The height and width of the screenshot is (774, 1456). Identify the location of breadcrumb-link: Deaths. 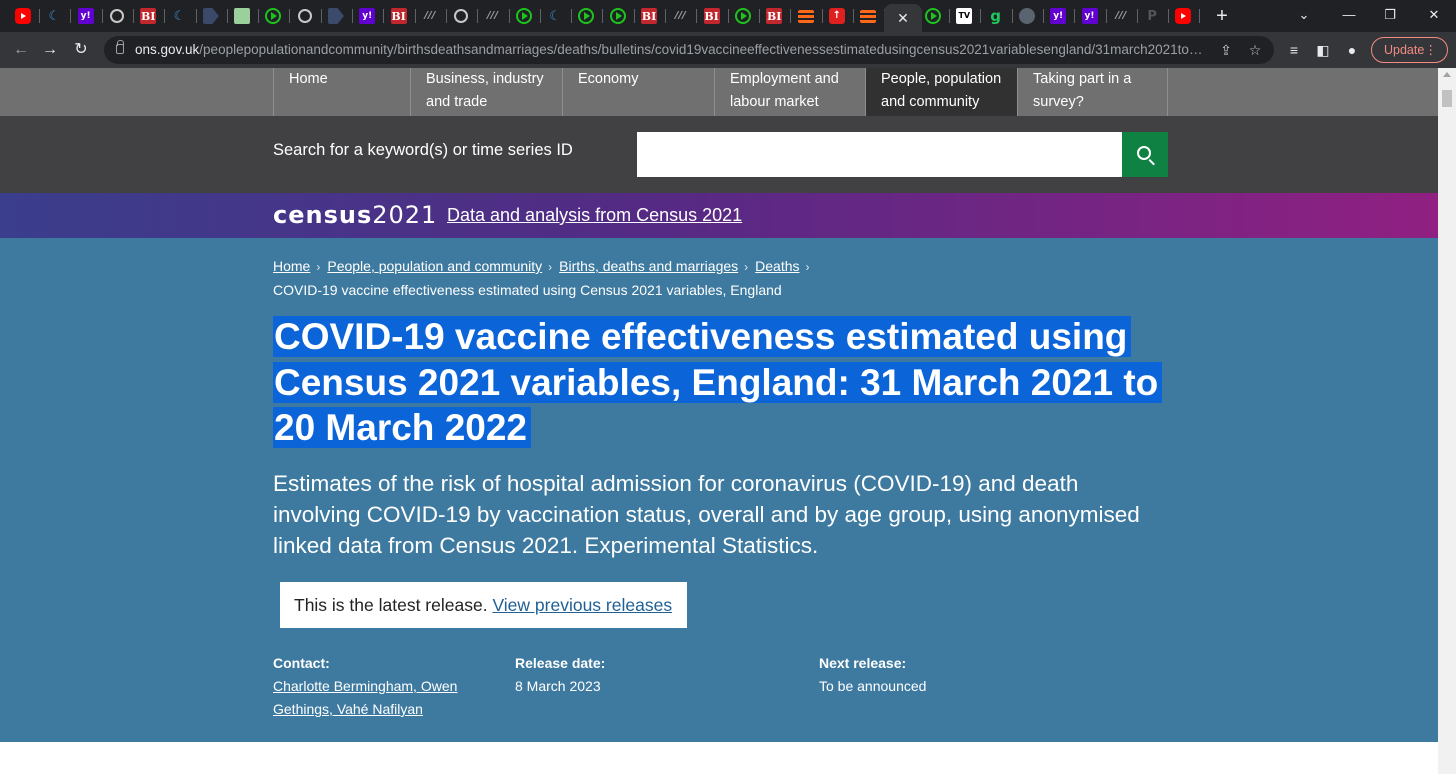
(777, 266).